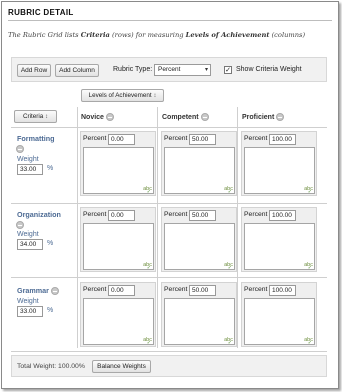  What do you see at coordinates (228, 70) in the screenshot?
I see `show-criteria-weight-checkbox: ✓` at bounding box center [228, 70].